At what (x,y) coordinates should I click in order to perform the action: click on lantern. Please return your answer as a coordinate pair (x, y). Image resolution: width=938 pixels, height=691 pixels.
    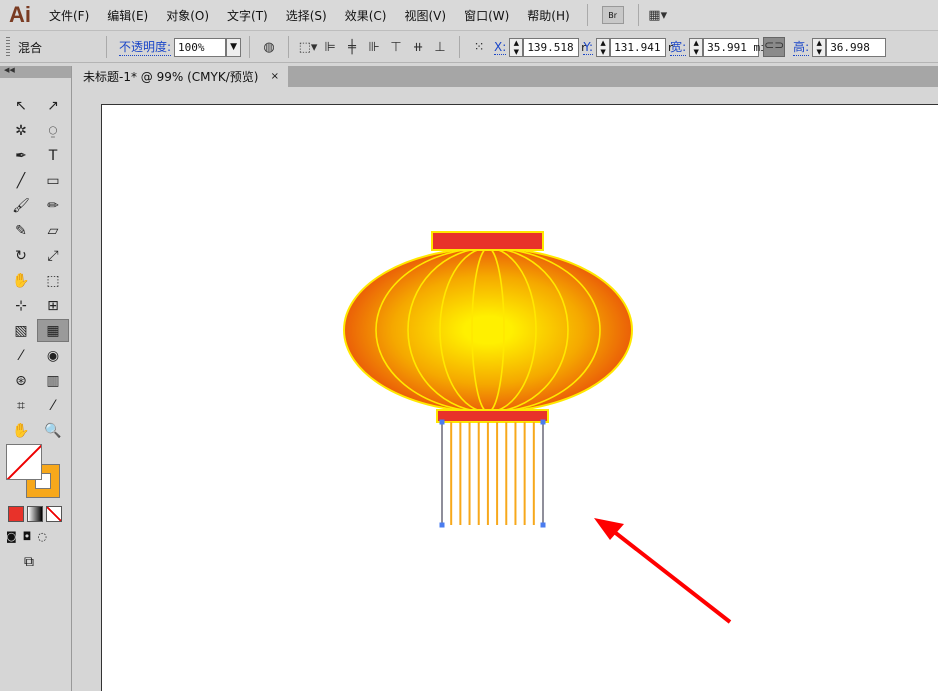
    Looking at the image, I should click on (488, 379).